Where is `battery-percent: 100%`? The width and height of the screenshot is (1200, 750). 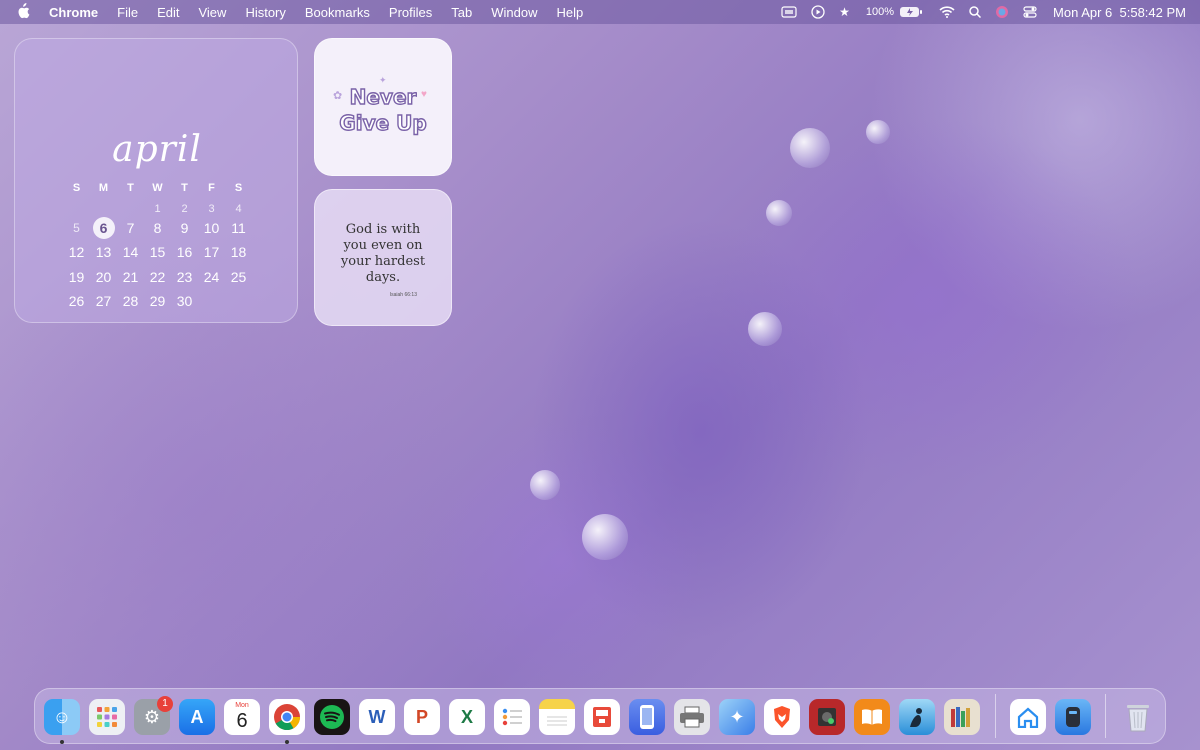
battery-percent: 100% is located at coordinates (880, 12).